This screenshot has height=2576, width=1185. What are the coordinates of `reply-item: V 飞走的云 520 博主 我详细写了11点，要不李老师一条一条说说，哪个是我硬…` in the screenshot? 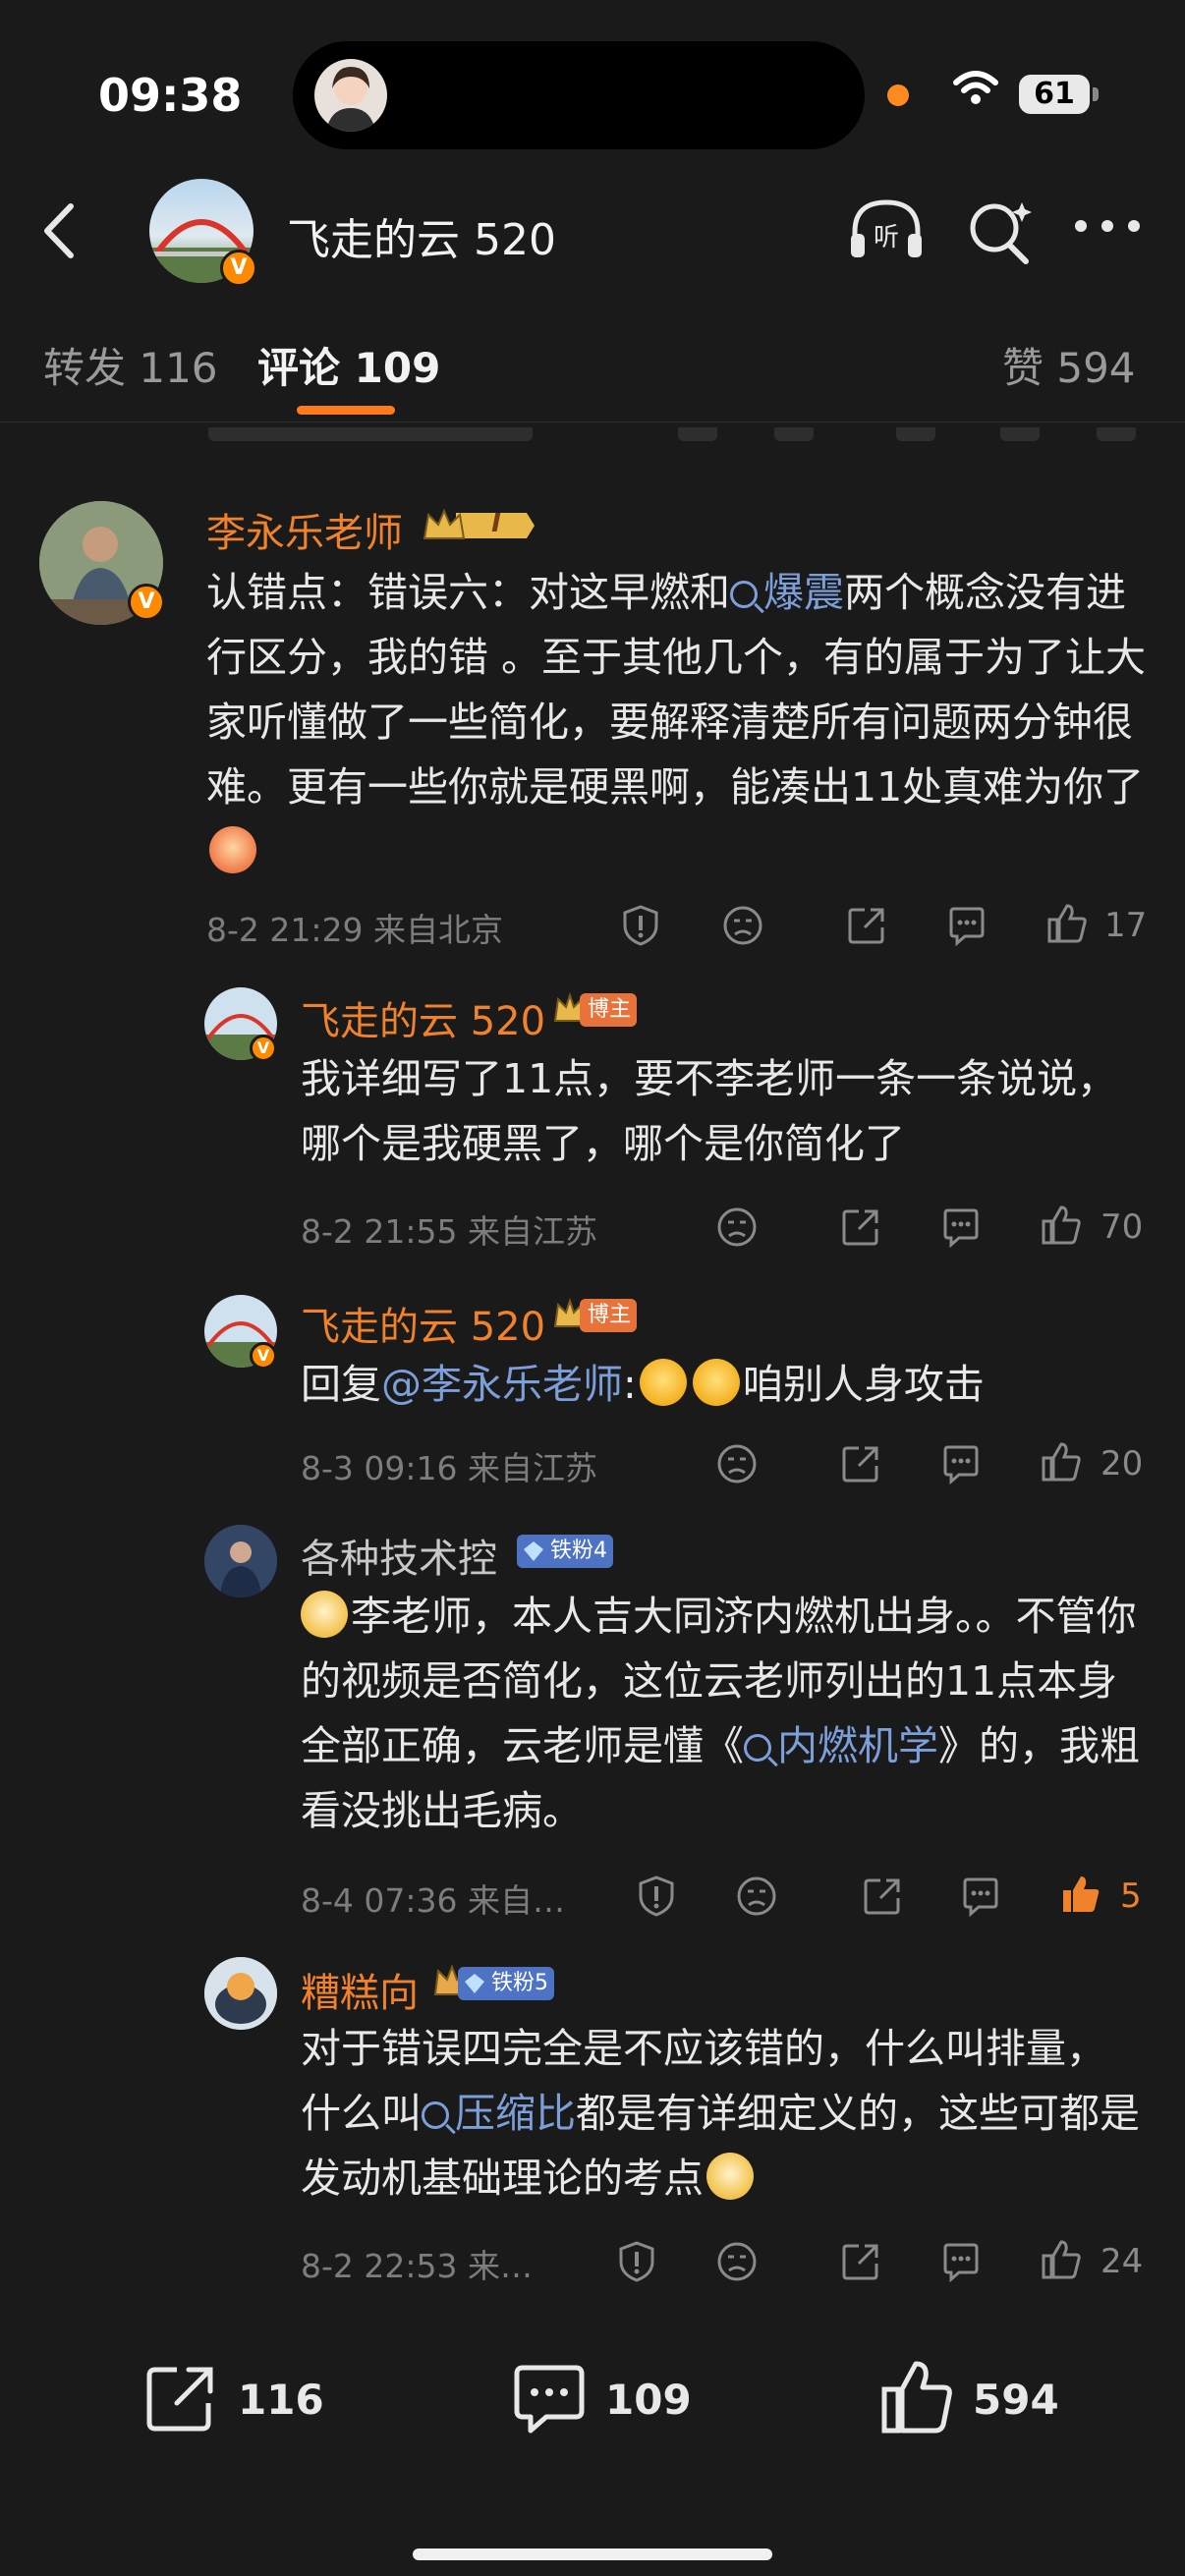 It's located at (592, 1120).